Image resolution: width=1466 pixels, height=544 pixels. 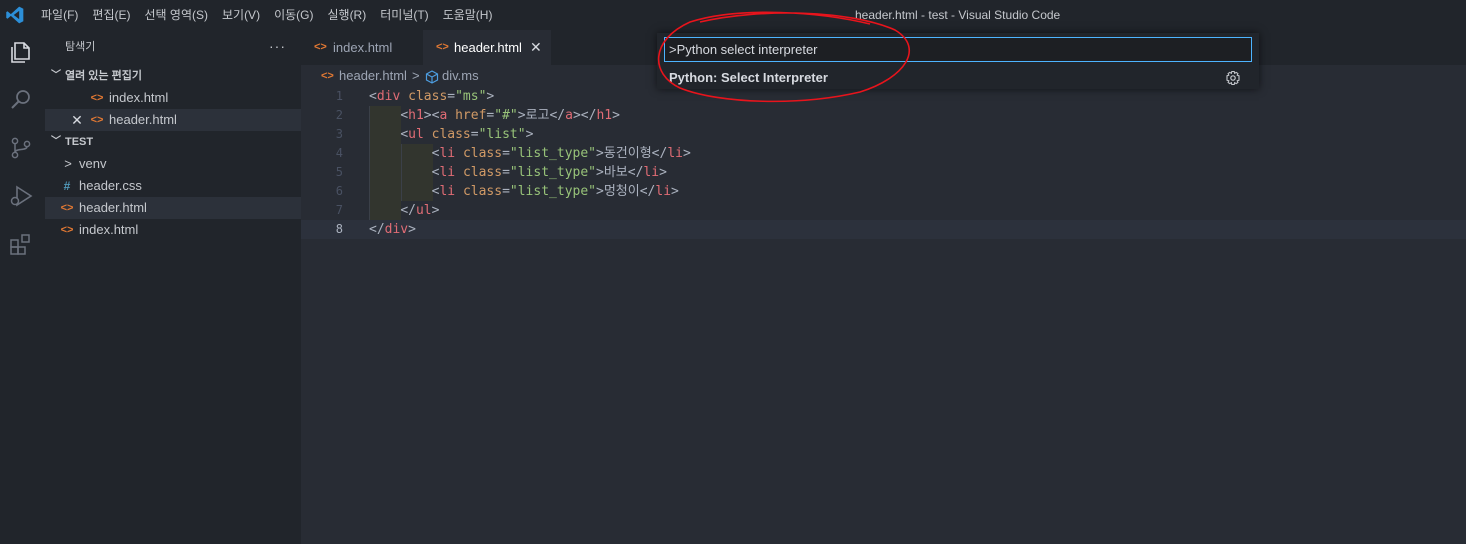 I want to click on css-file-icon: #, so click(x=67, y=186).